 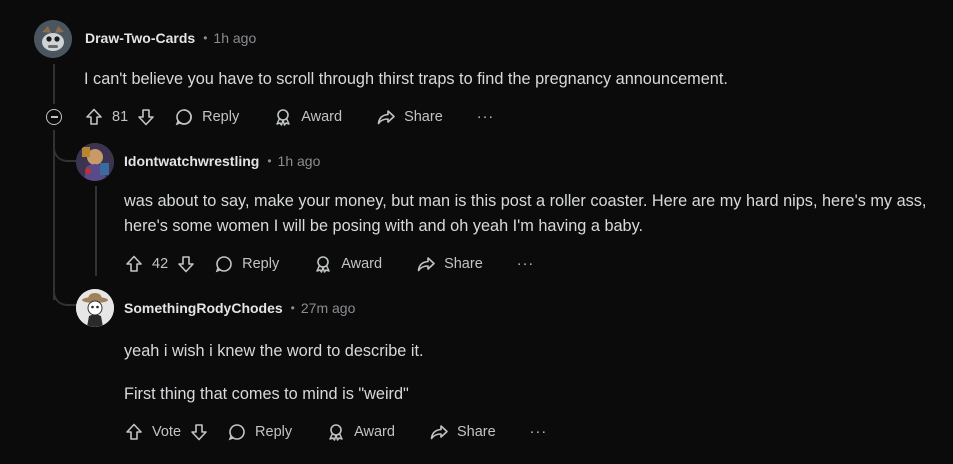 I want to click on username: Idontwatchwrestling, so click(x=191, y=161).